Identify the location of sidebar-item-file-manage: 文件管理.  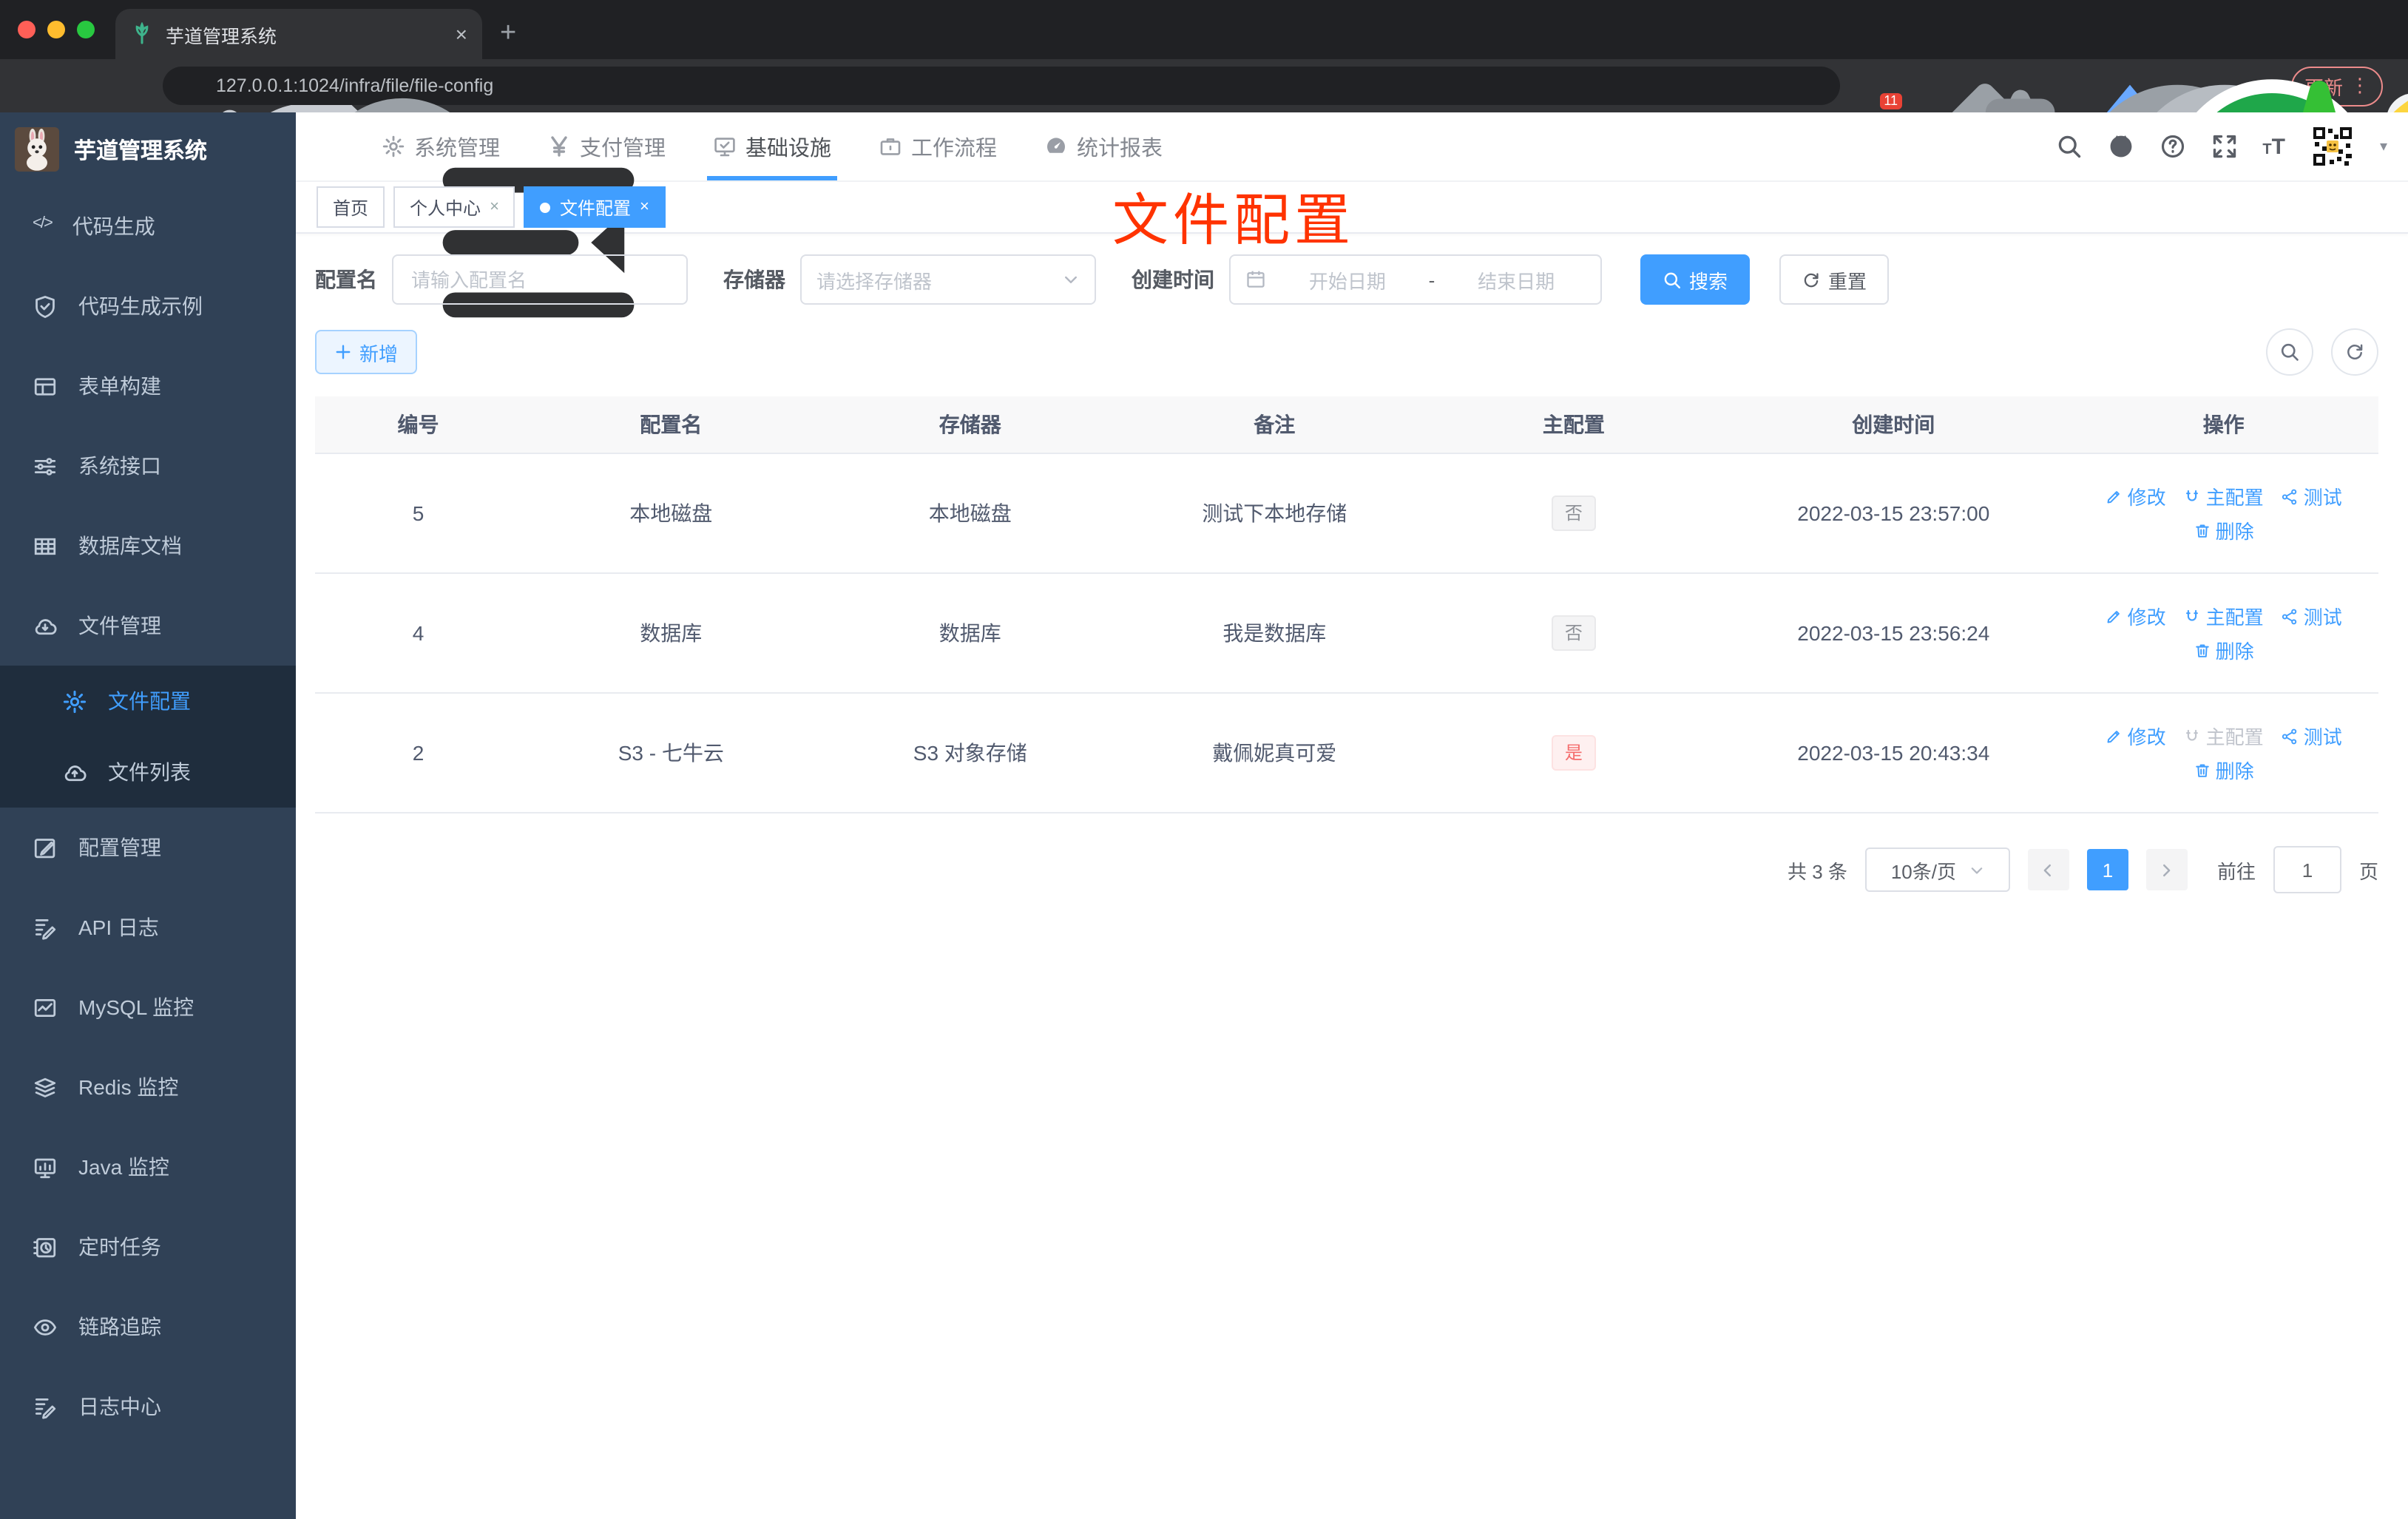
(148, 626).